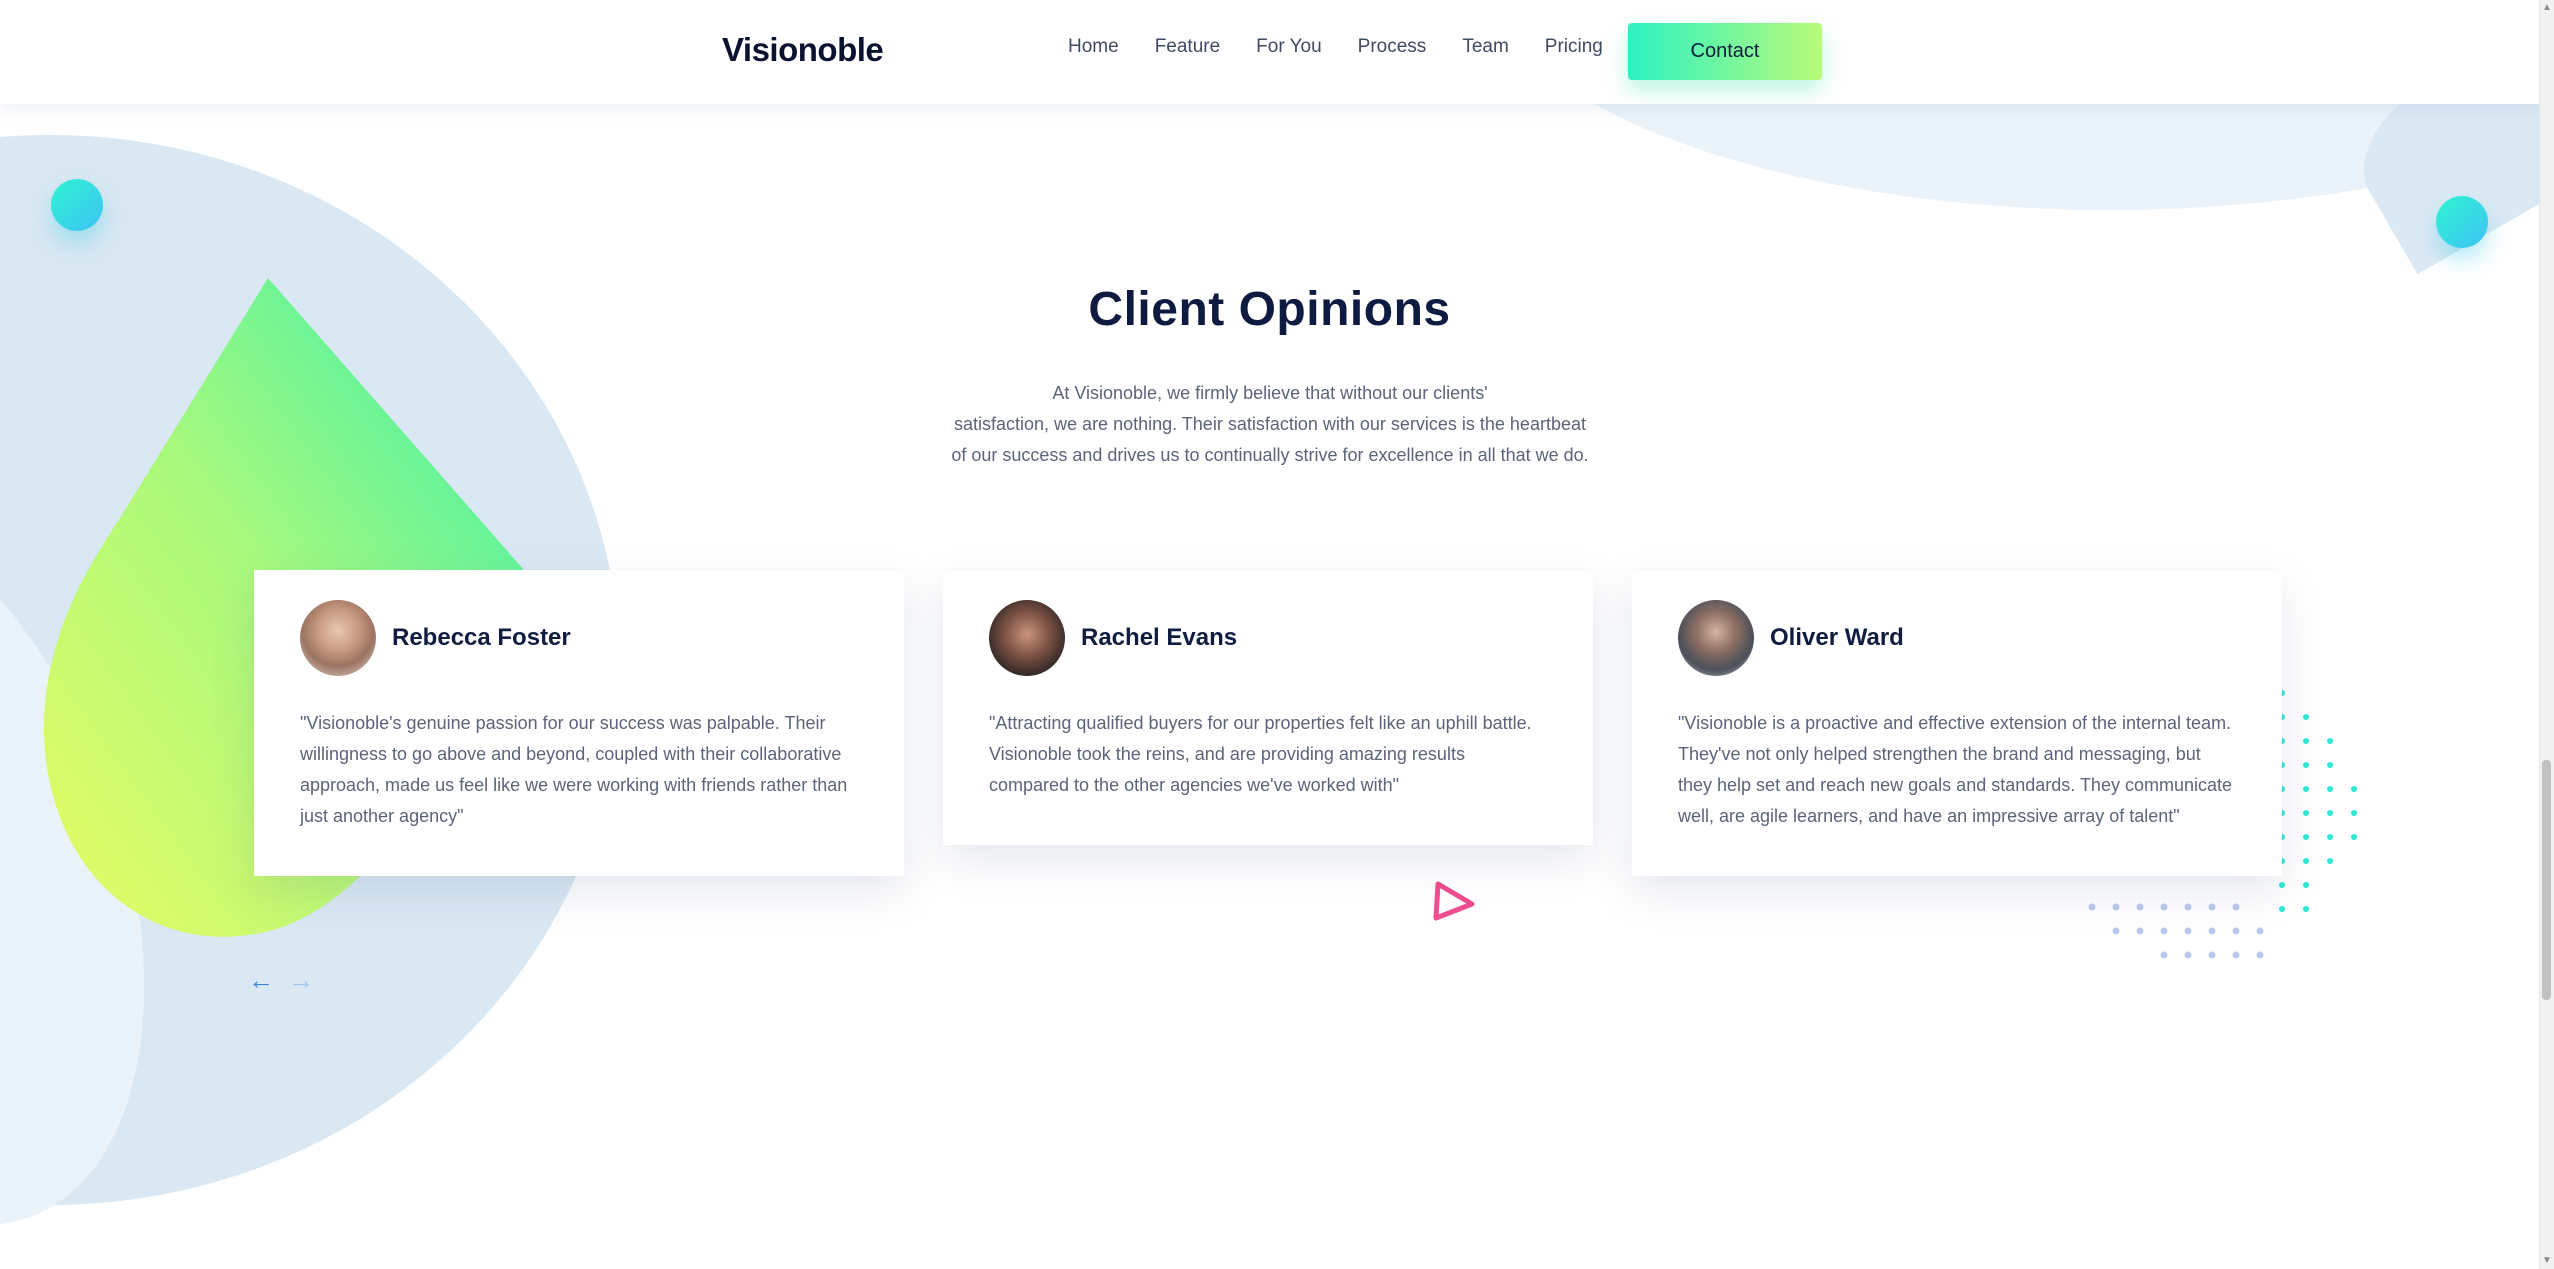  Describe the element at coordinates (579, 638) in the screenshot. I see `testimonial-header: Rebecca Foster` at that location.